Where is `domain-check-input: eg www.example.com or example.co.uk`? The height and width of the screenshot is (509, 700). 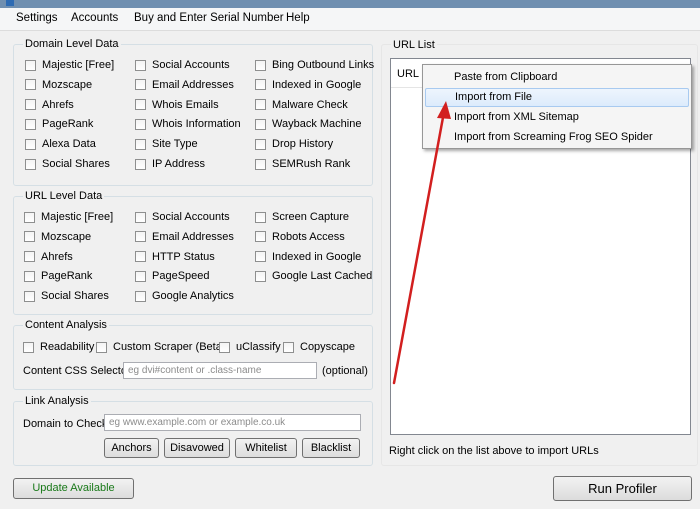
domain-check-input: eg www.example.com or example.co.uk is located at coordinates (232, 422).